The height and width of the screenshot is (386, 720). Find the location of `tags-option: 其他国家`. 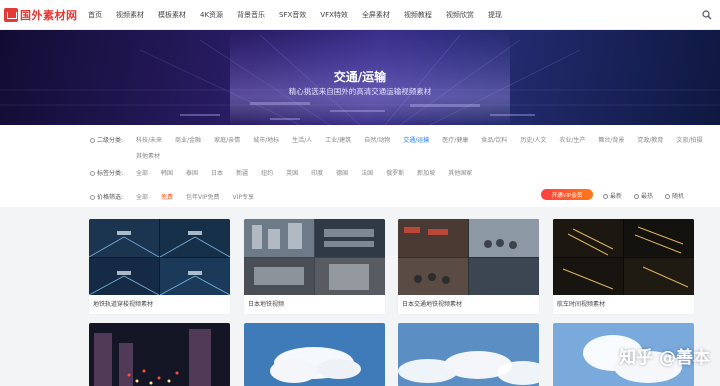

tags-option: 其他国家 is located at coordinates (460, 172).